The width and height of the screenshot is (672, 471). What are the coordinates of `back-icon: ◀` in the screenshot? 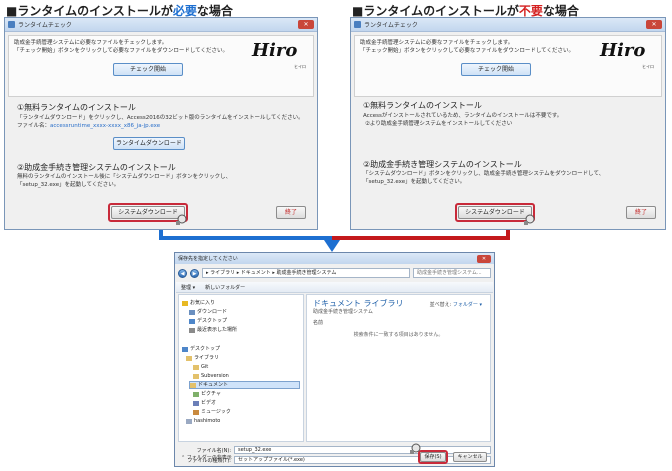 It's located at (182, 273).